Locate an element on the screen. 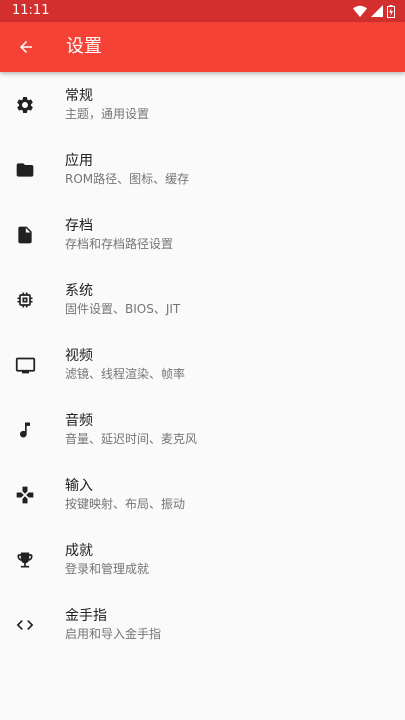 The height and width of the screenshot is (720, 405). status-icons is located at coordinates (374, 11).